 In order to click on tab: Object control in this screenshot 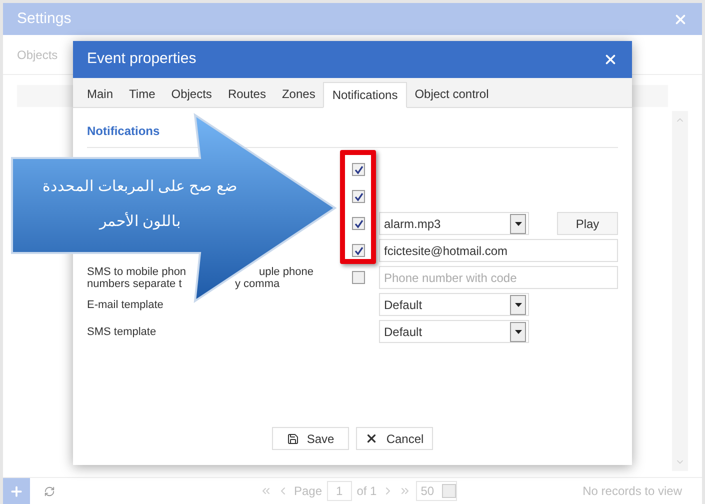, I will do `click(451, 94)`.